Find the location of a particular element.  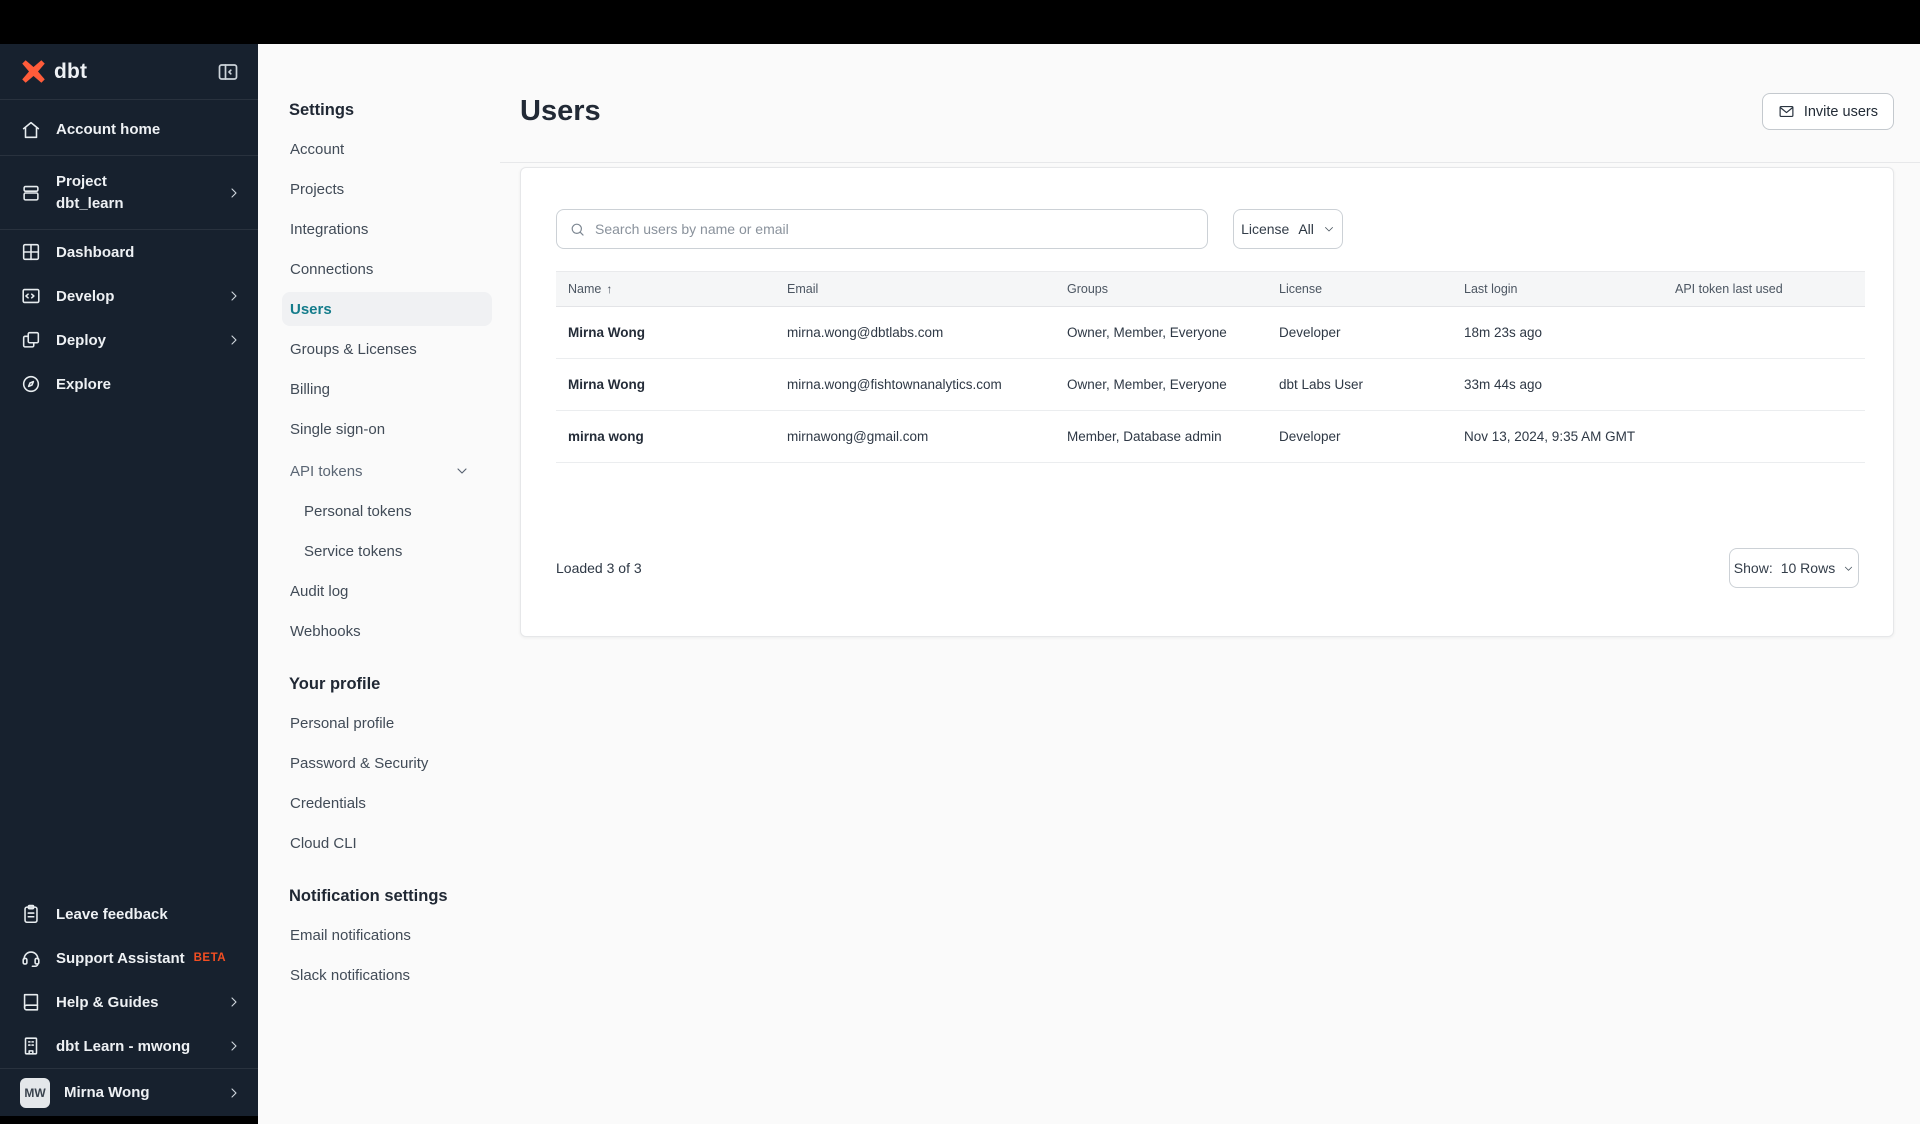

cell-groups: Owner, Member, Everyone is located at coordinates (1147, 384).